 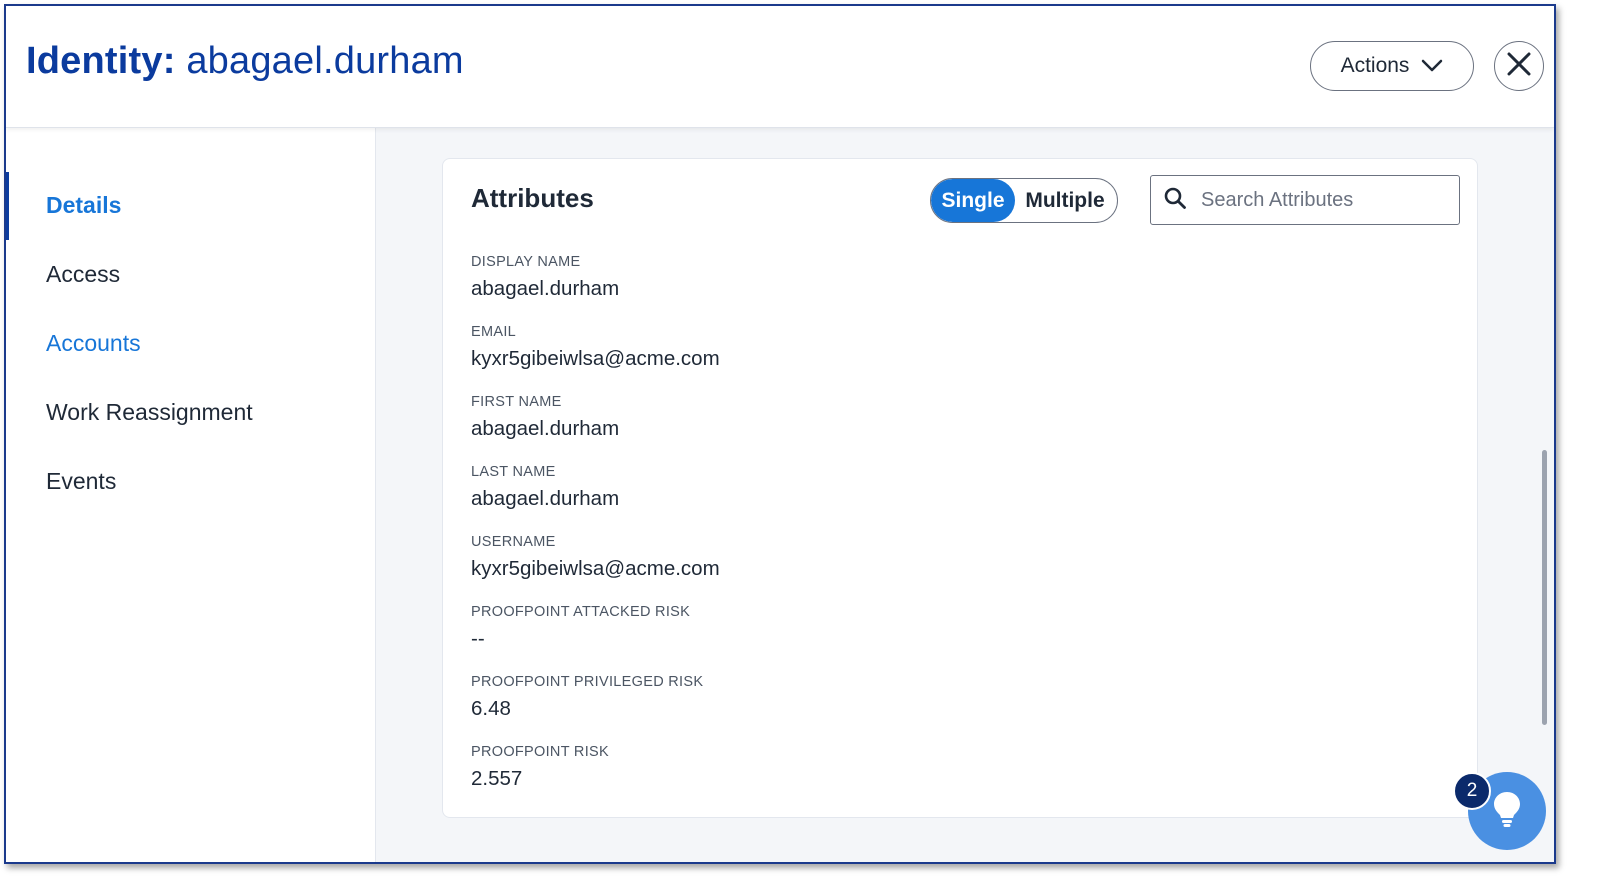 What do you see at coordinates (1065, 200) in the screenshot?
I see `toggle-multiple: Multiple` at bounding box center [1065, 200].